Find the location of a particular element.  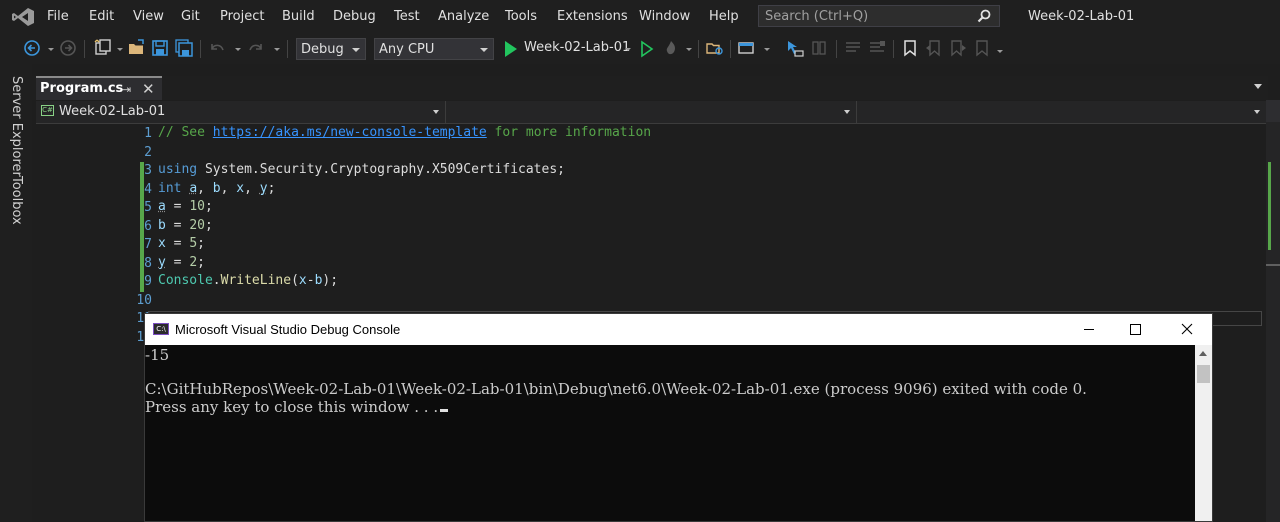

menu-window: Window is located at coordinates (664, 16).